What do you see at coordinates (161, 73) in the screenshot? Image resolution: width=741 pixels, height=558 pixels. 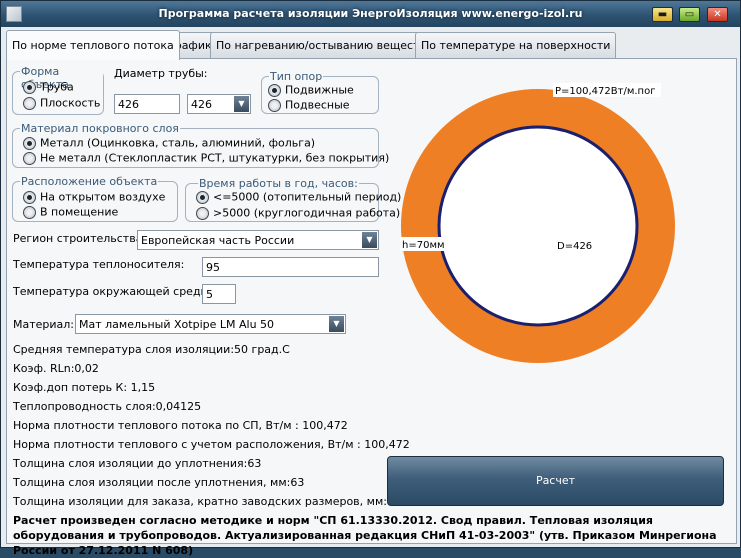 I see `pipe-diameter-label: Диаметр трубы:` at bounding box center [161, 73].